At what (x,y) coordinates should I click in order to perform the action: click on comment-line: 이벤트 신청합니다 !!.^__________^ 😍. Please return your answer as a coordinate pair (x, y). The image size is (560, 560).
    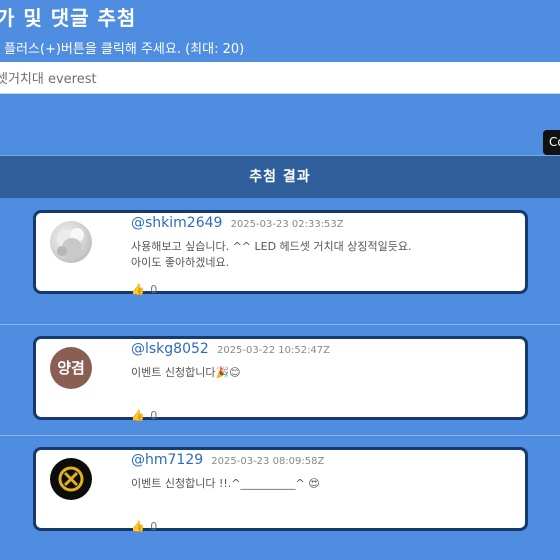
    Looking at the image, I should click on (225, 483).